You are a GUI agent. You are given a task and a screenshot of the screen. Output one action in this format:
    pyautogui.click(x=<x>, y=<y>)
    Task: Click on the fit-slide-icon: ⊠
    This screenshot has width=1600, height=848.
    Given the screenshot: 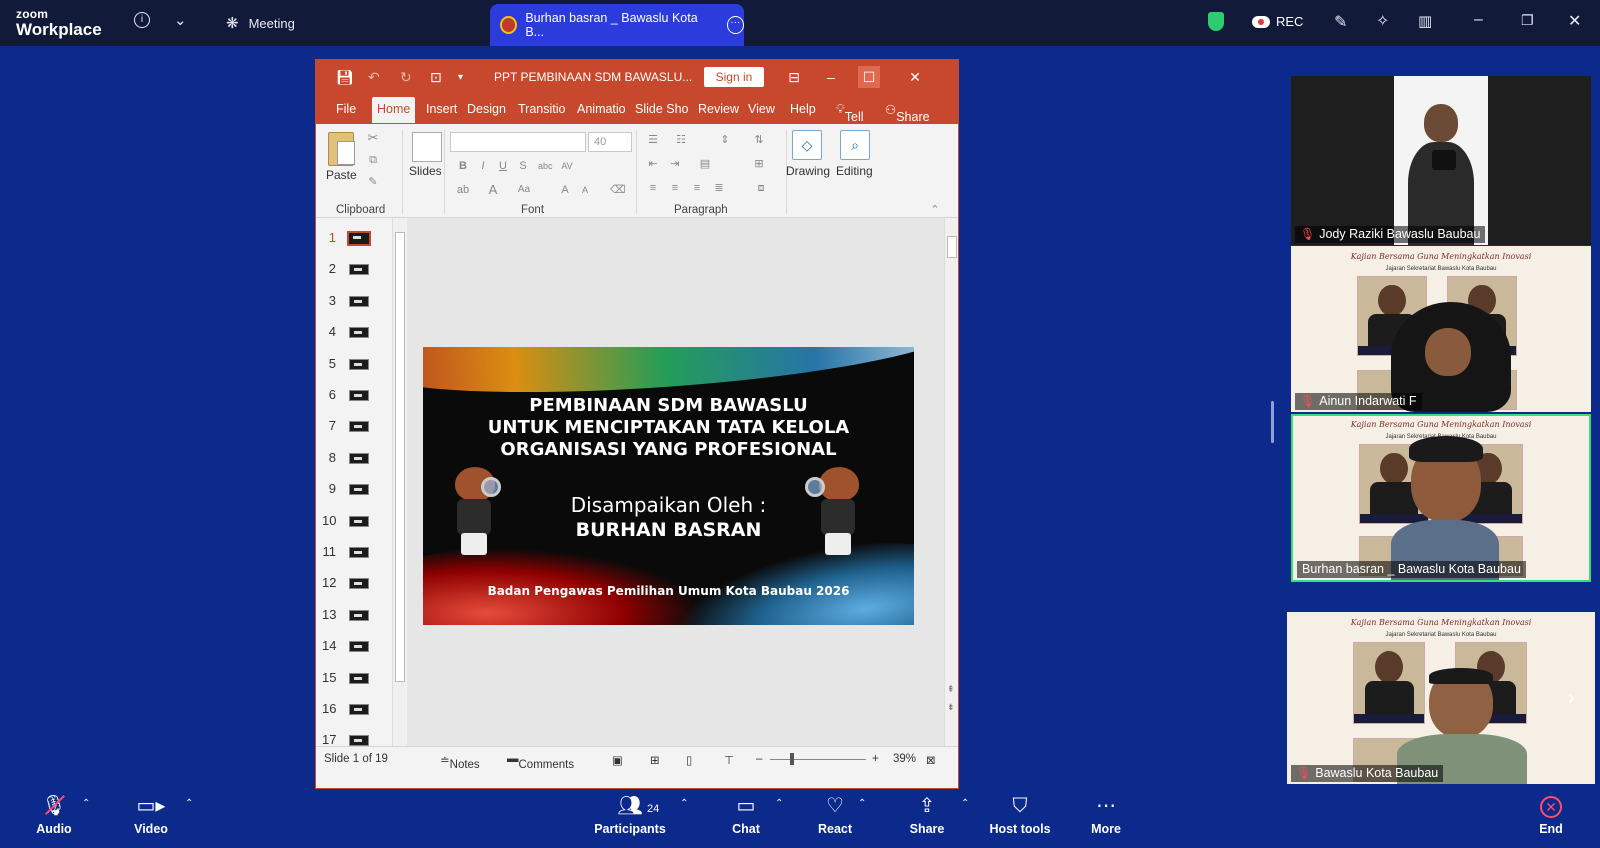 What is the action you would take?
    pyautogui.click(x=931, y=760)
    